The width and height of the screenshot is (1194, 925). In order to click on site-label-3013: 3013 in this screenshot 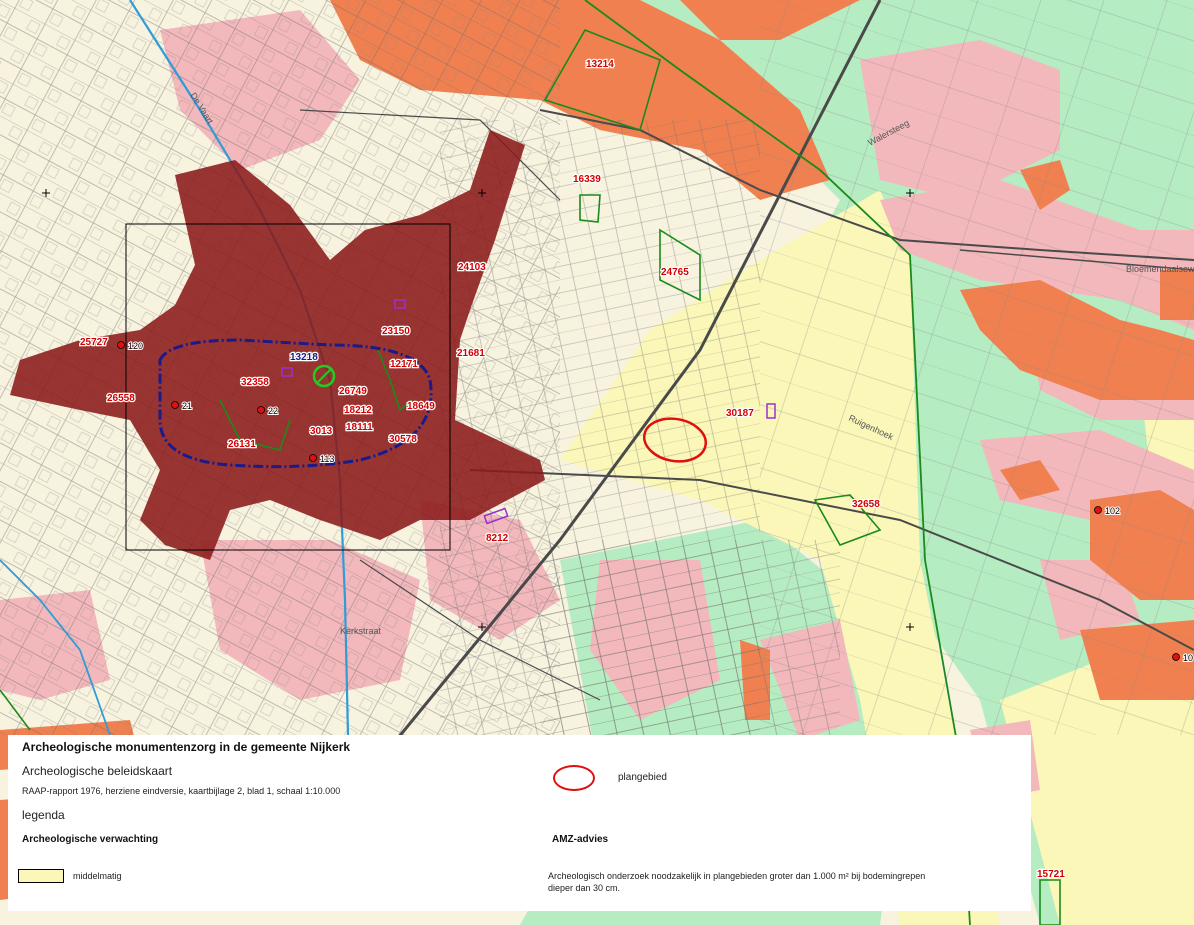, I will do `click(321, 431)`.